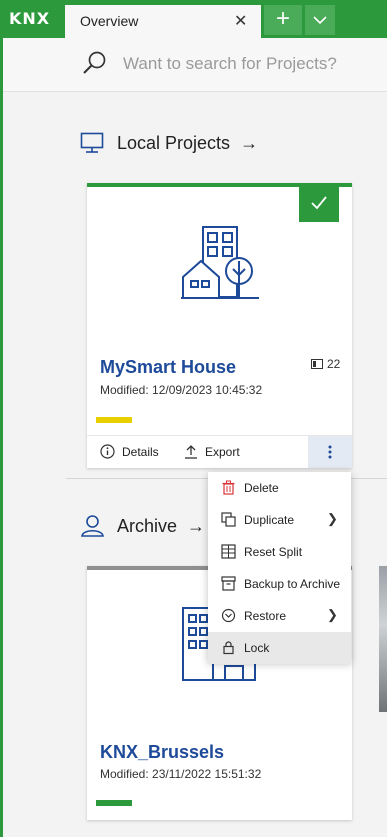 The image size is (387, 837). What do you see at coordinates (191, 452) in the screenshot?
I see `upload-icon` at bounding box center [191, 452].